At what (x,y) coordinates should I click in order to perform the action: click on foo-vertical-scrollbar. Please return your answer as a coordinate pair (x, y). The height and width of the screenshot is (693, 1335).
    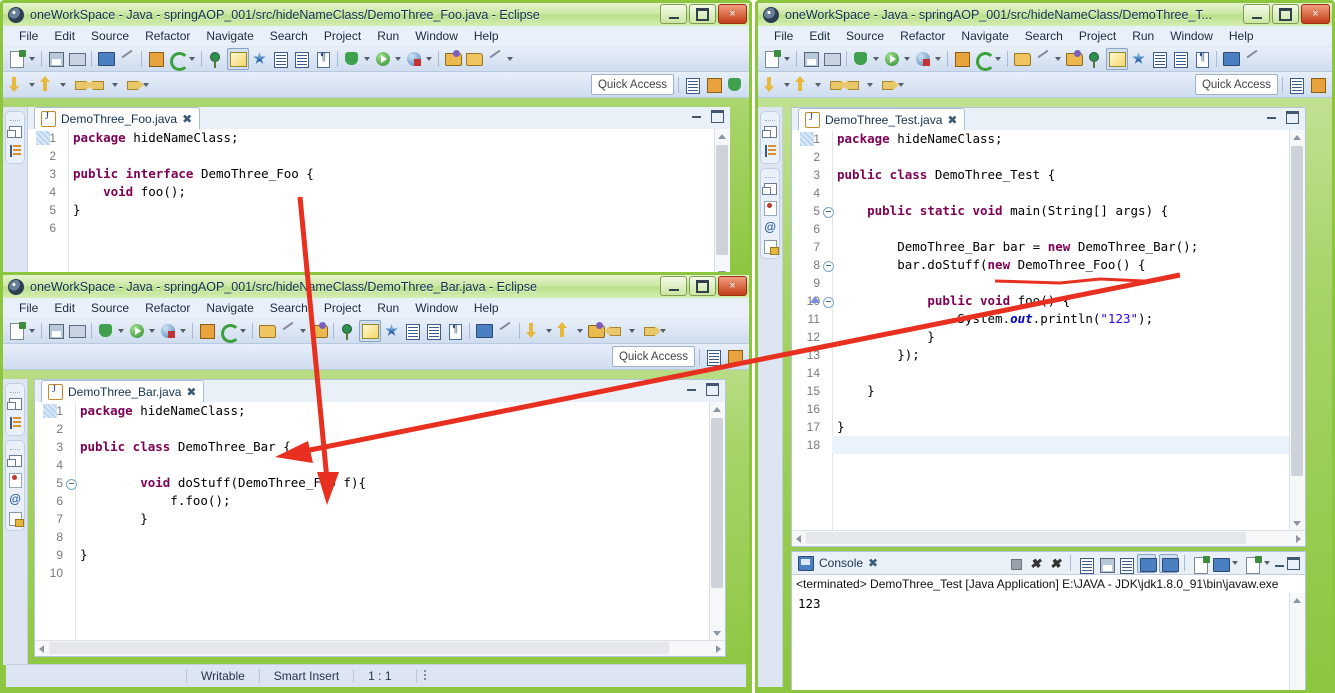
    Looking at the image, I should click on (722, 203).